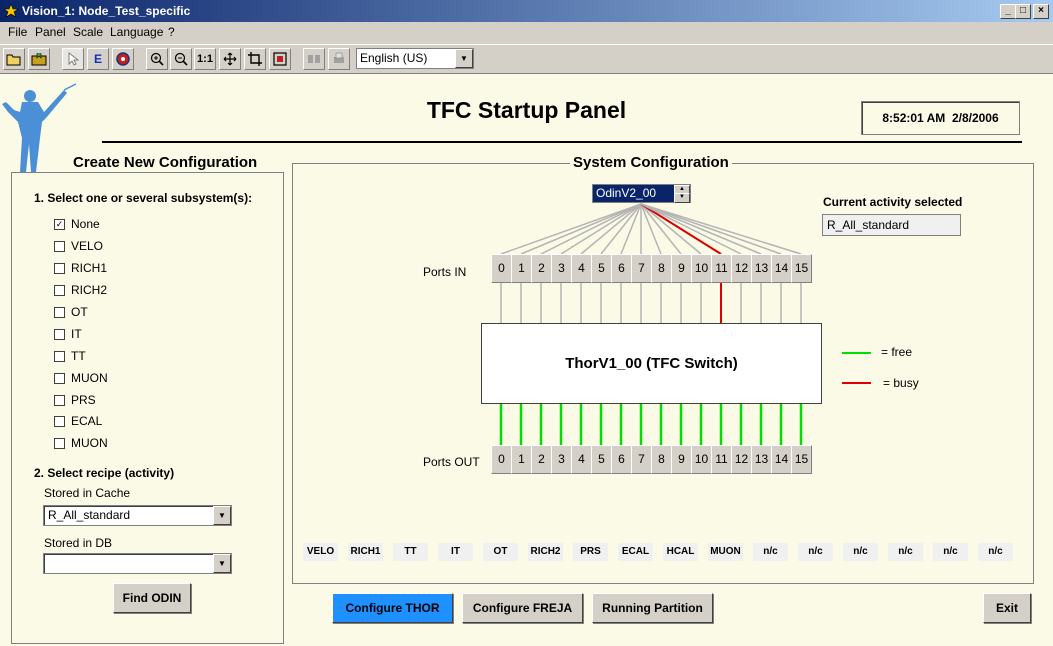 This screenshot has height=646, width=1053. What do you see at coordinates (255, 59) in the screenshot?
I see `crop-icon` at bounding box center [255, 59].